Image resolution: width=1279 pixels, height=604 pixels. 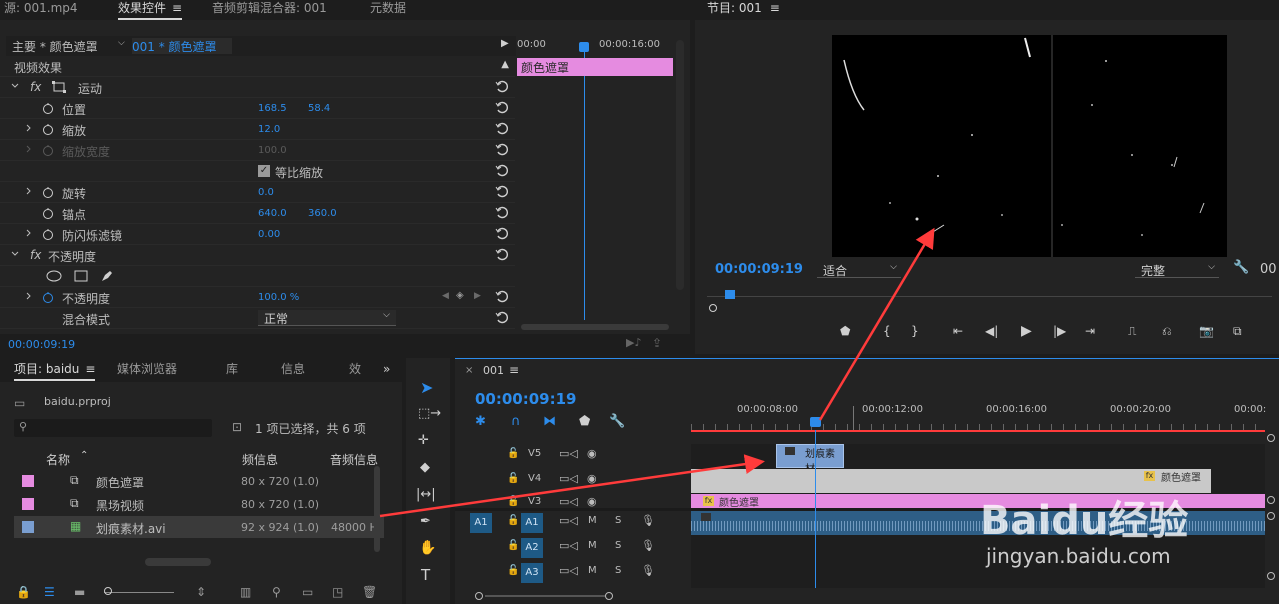 What do you see at coordinates (260, 459) in the screenshot?
I see `column-video-header: 频信息` at bounding box center [260, 459].